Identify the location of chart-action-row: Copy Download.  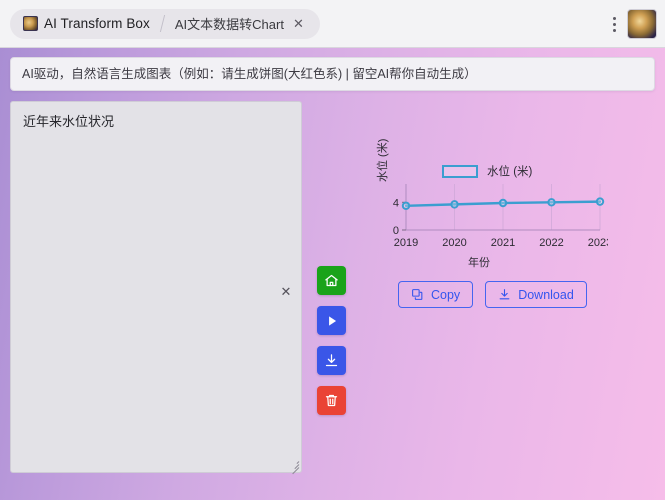
(492, 294).